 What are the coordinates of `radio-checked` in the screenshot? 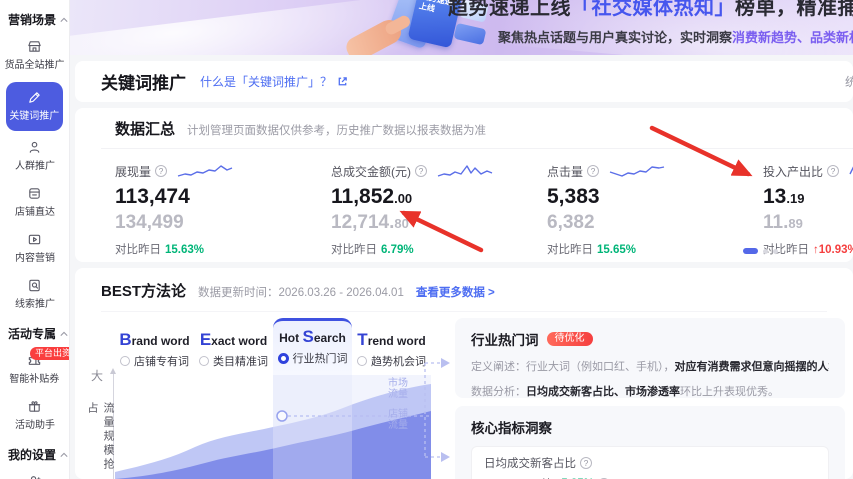 It's located at (283, 358).